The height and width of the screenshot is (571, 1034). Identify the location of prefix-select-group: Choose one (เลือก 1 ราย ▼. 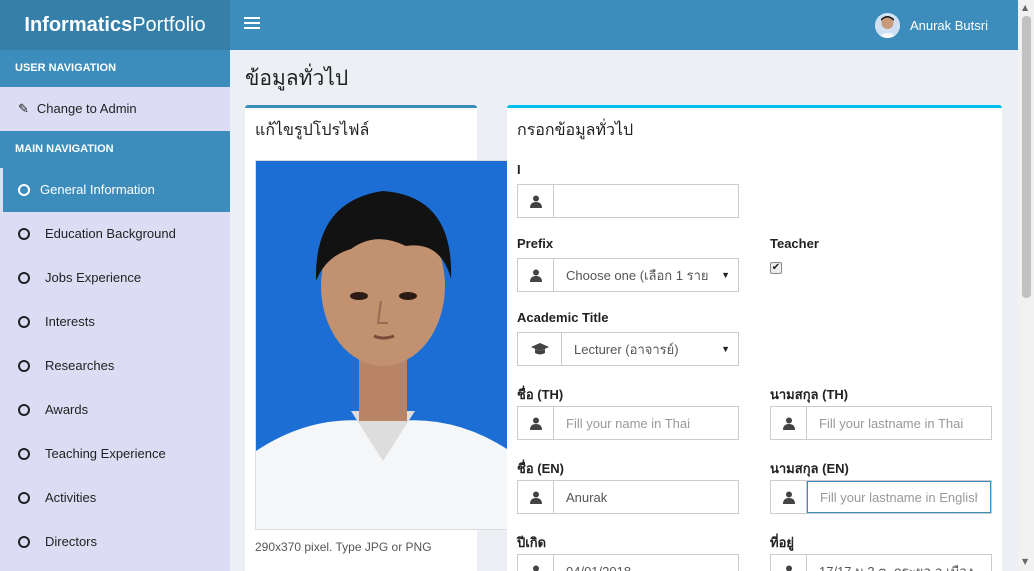
(628, 275).